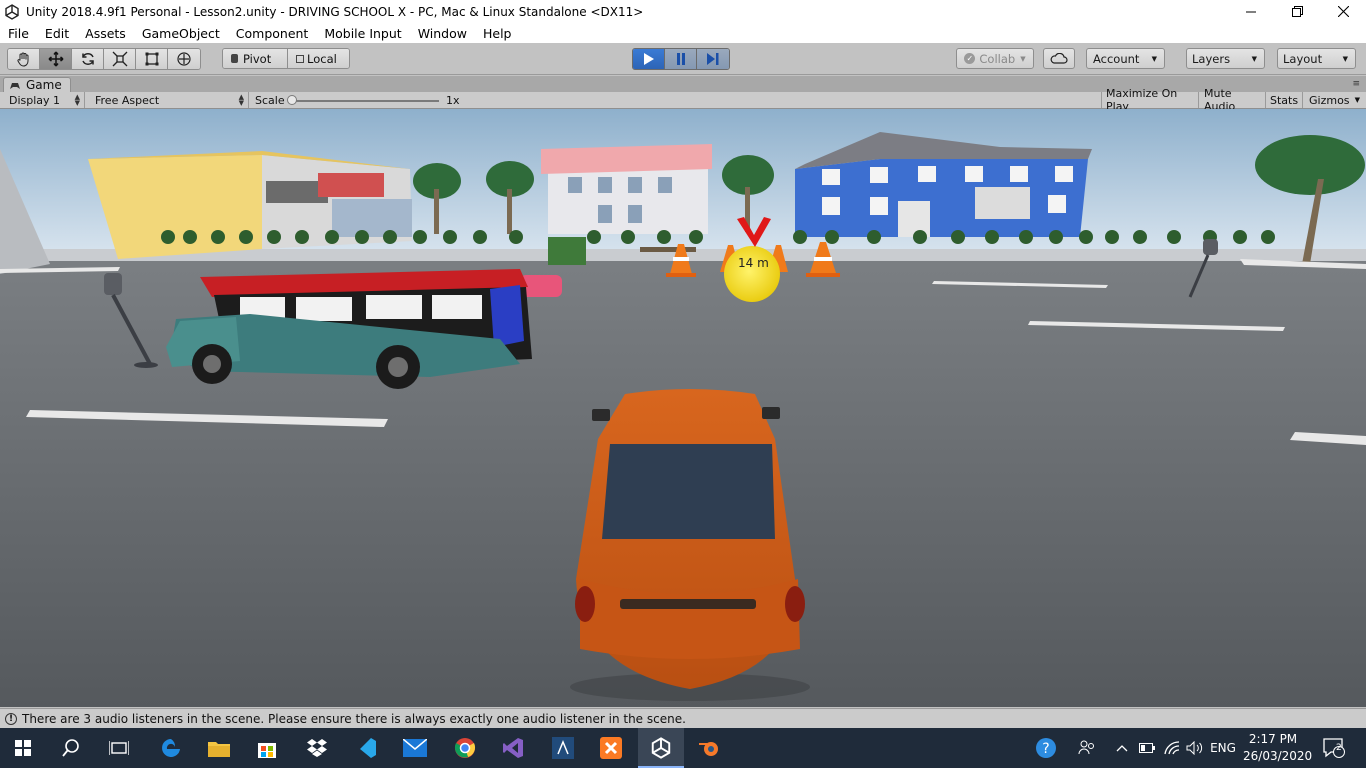  I want to click on pivot-button: Pivot, so click(255, 58).